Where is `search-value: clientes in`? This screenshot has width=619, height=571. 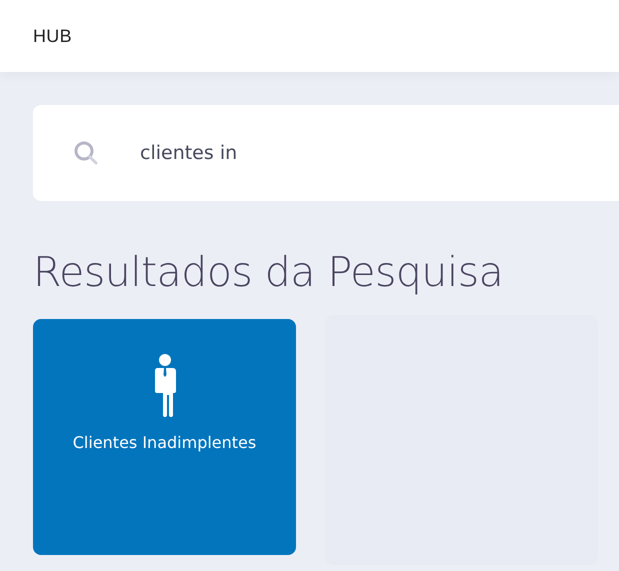
search-value: clientes in is located at coordinates (189, 153).